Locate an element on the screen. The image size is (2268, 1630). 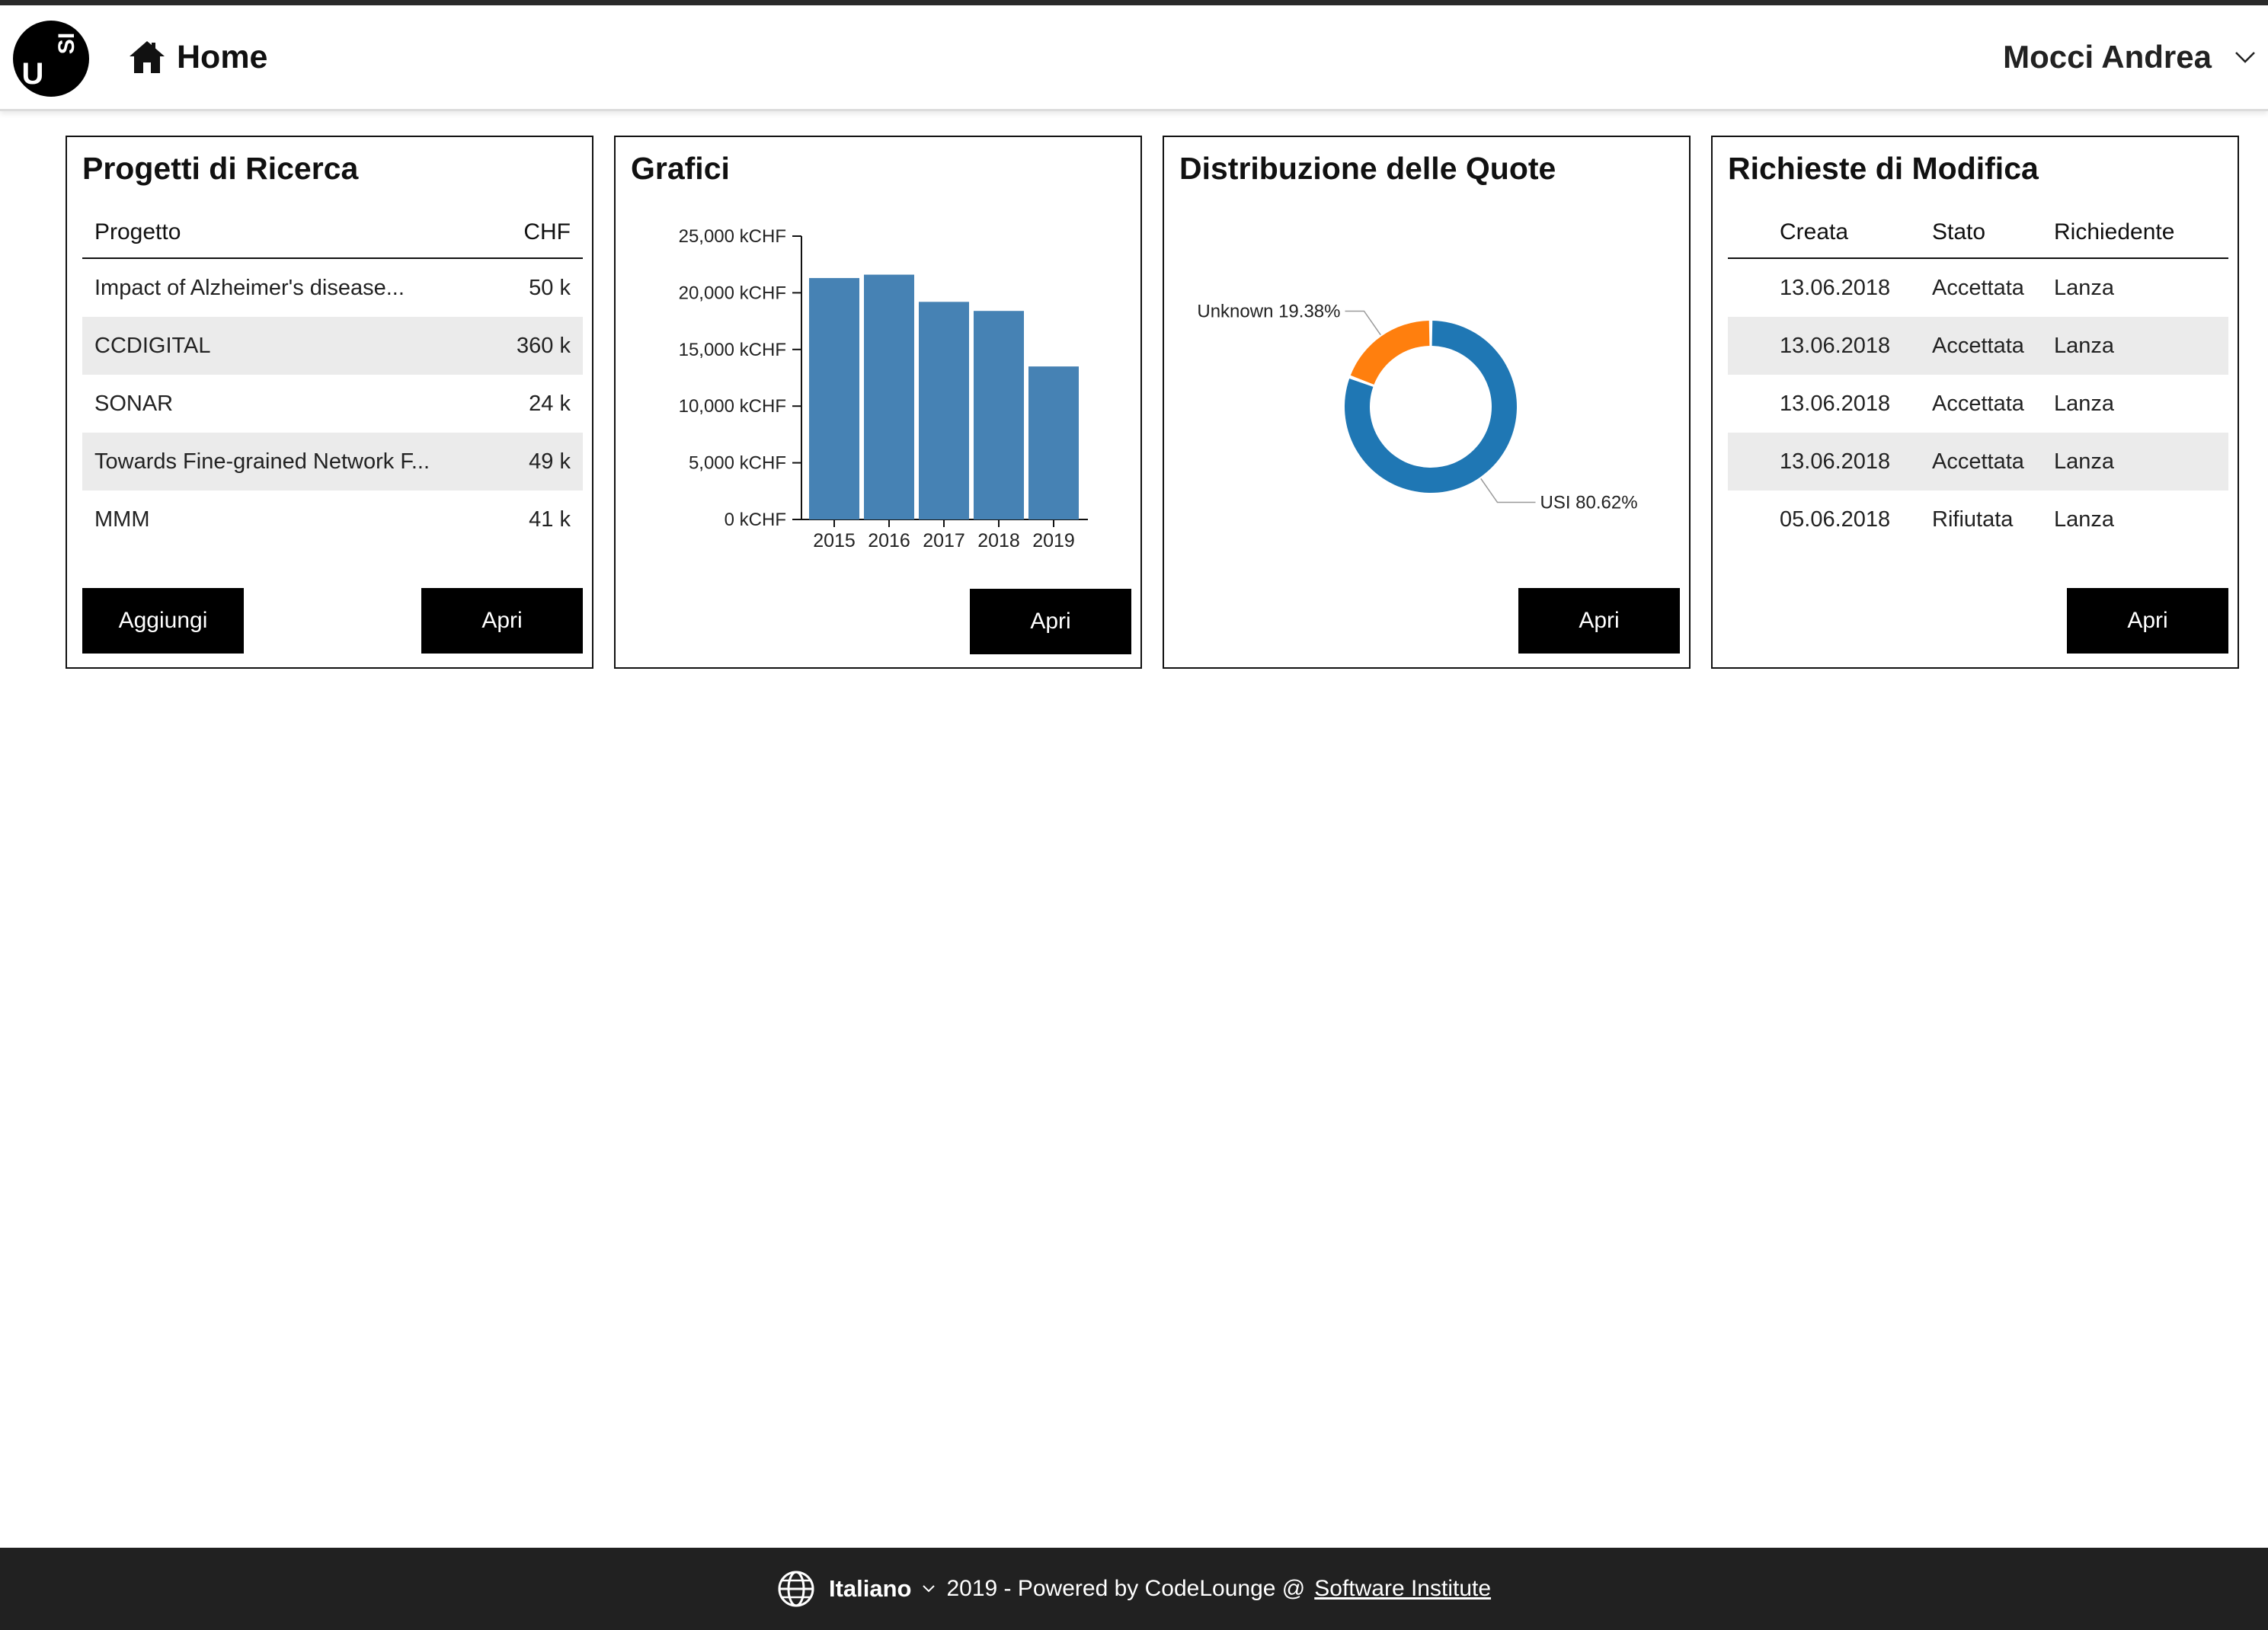
top-navbar: U SI Home Mocci Andrea is located at coordinates (1134, 58).